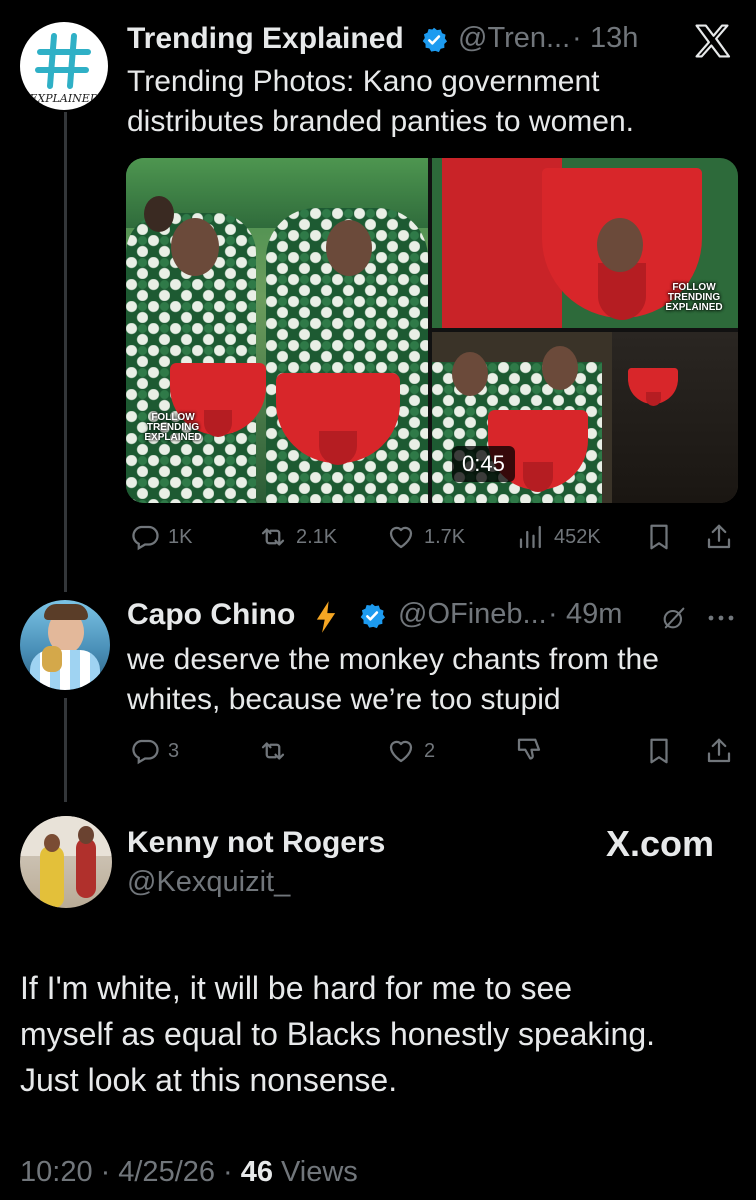  I want to click on author-handle: @Kexquizit_, so click(208, 882).